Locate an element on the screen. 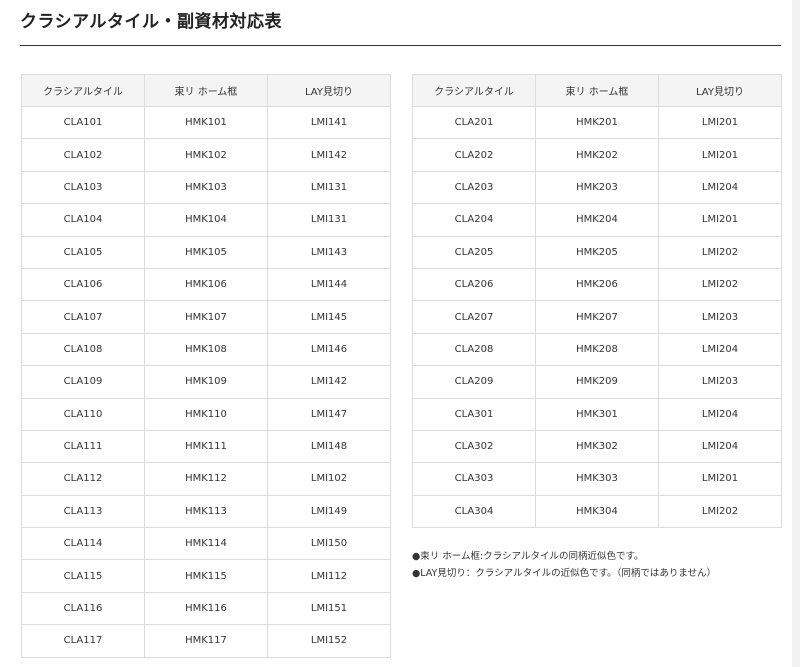 The width and height of the screenshot is (800, 667). cell-frame-code: HMK205 is located at coordinates (597, 252).